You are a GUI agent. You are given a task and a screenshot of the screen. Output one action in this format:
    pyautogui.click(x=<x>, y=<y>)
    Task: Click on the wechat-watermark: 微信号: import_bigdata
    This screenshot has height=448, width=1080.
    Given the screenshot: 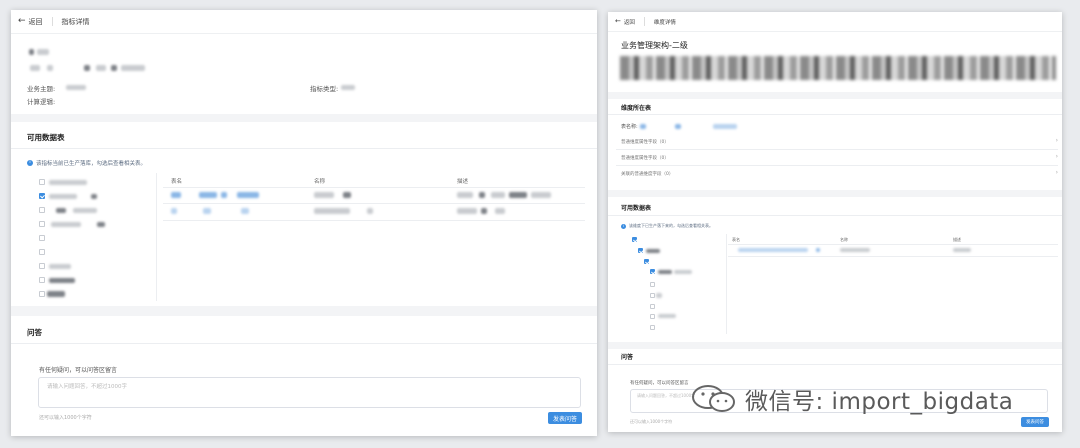 What is the action you would take?
    pyautogui.click(x=851, y=399)
    